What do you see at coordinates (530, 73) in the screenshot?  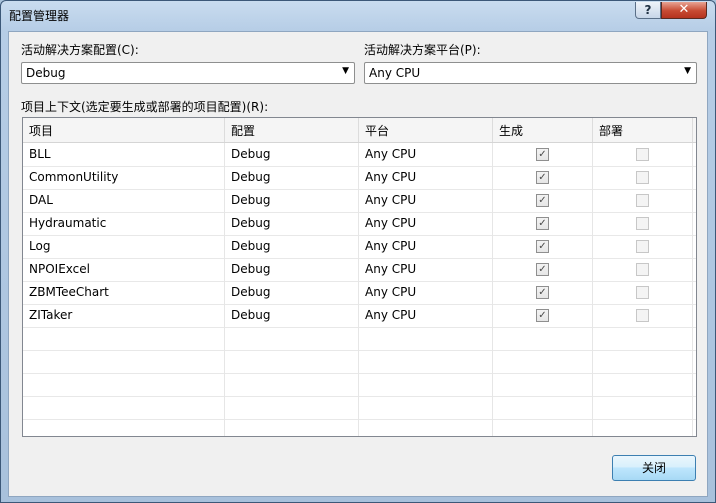 I see `active-platform-select: Any CPU ▼` at bounding box center [530, 73].